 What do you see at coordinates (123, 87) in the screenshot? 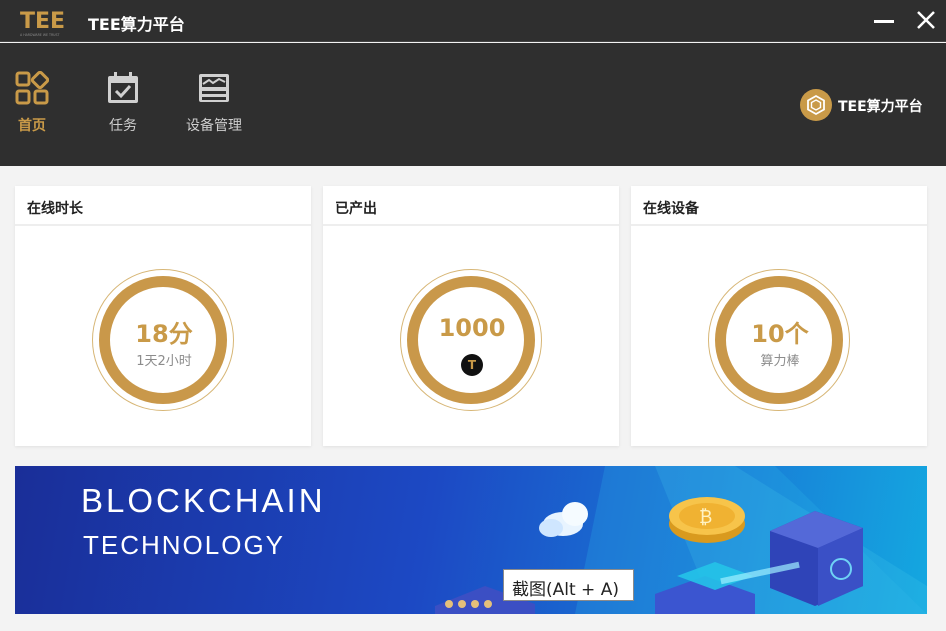
I see `calendar-check-icon` at bounding box center [123, 87].